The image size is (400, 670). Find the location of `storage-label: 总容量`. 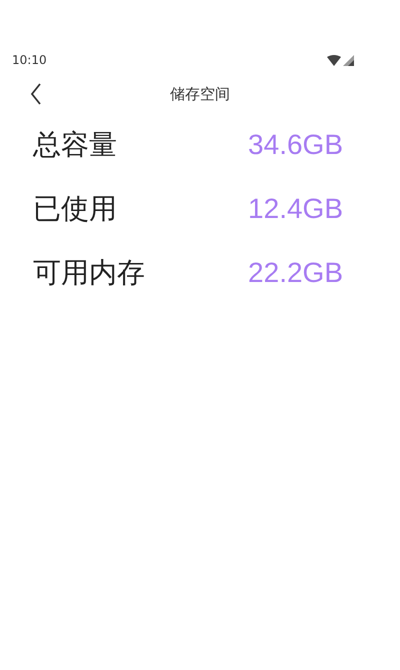

storage-label: 总容量 is located at coordinates (75, 145).